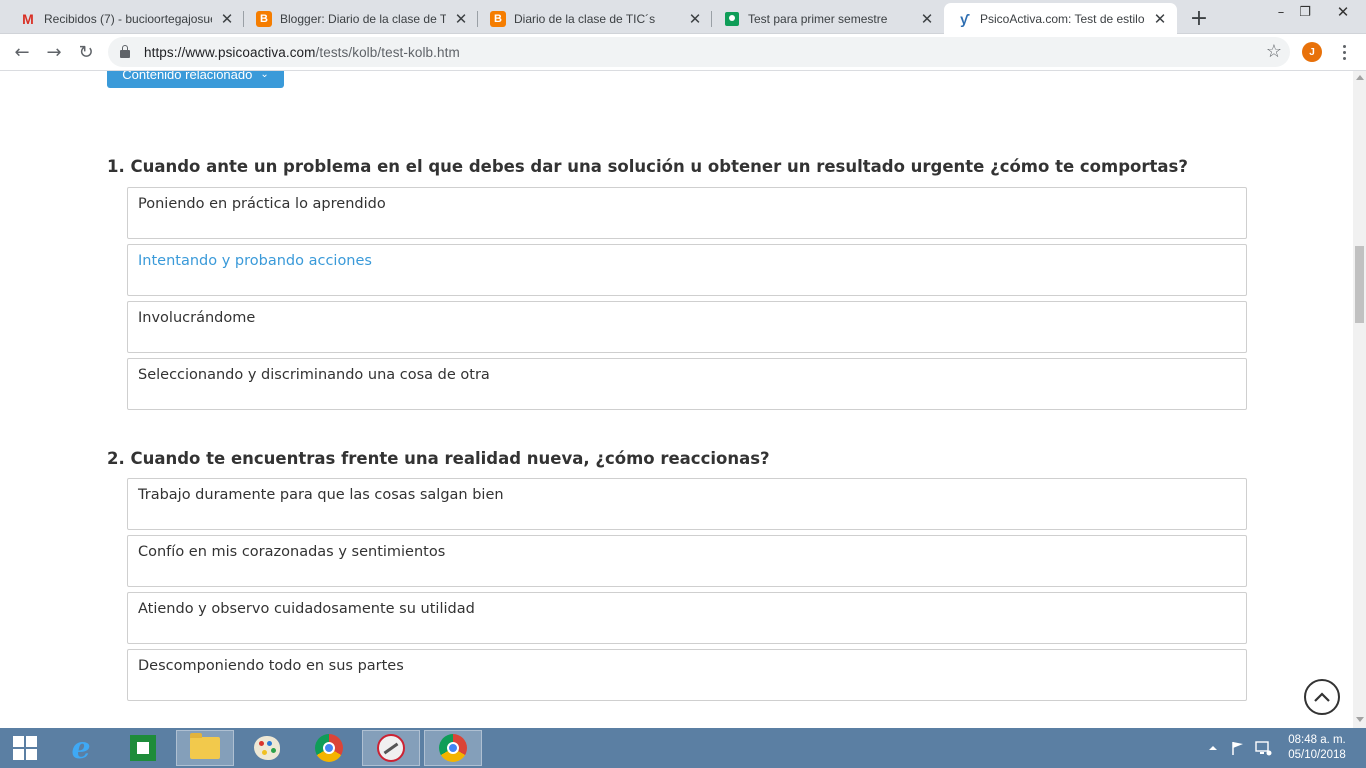 This screenshot has width=1366, height=768. I want to click on new-tab-button: +, so click(1199, 18).